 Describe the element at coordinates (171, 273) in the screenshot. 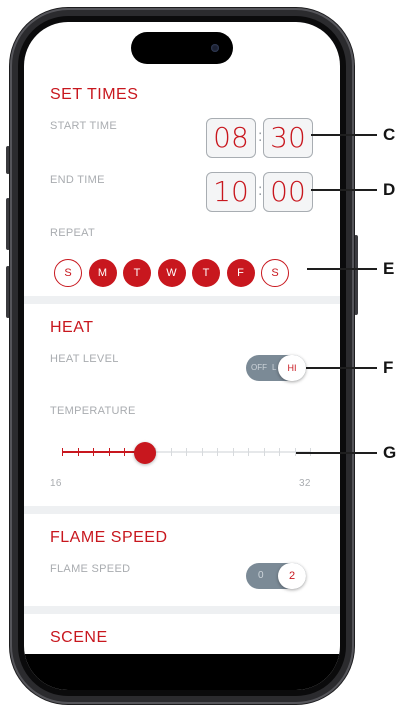

I see `repeat-day-wed: W` at that location.